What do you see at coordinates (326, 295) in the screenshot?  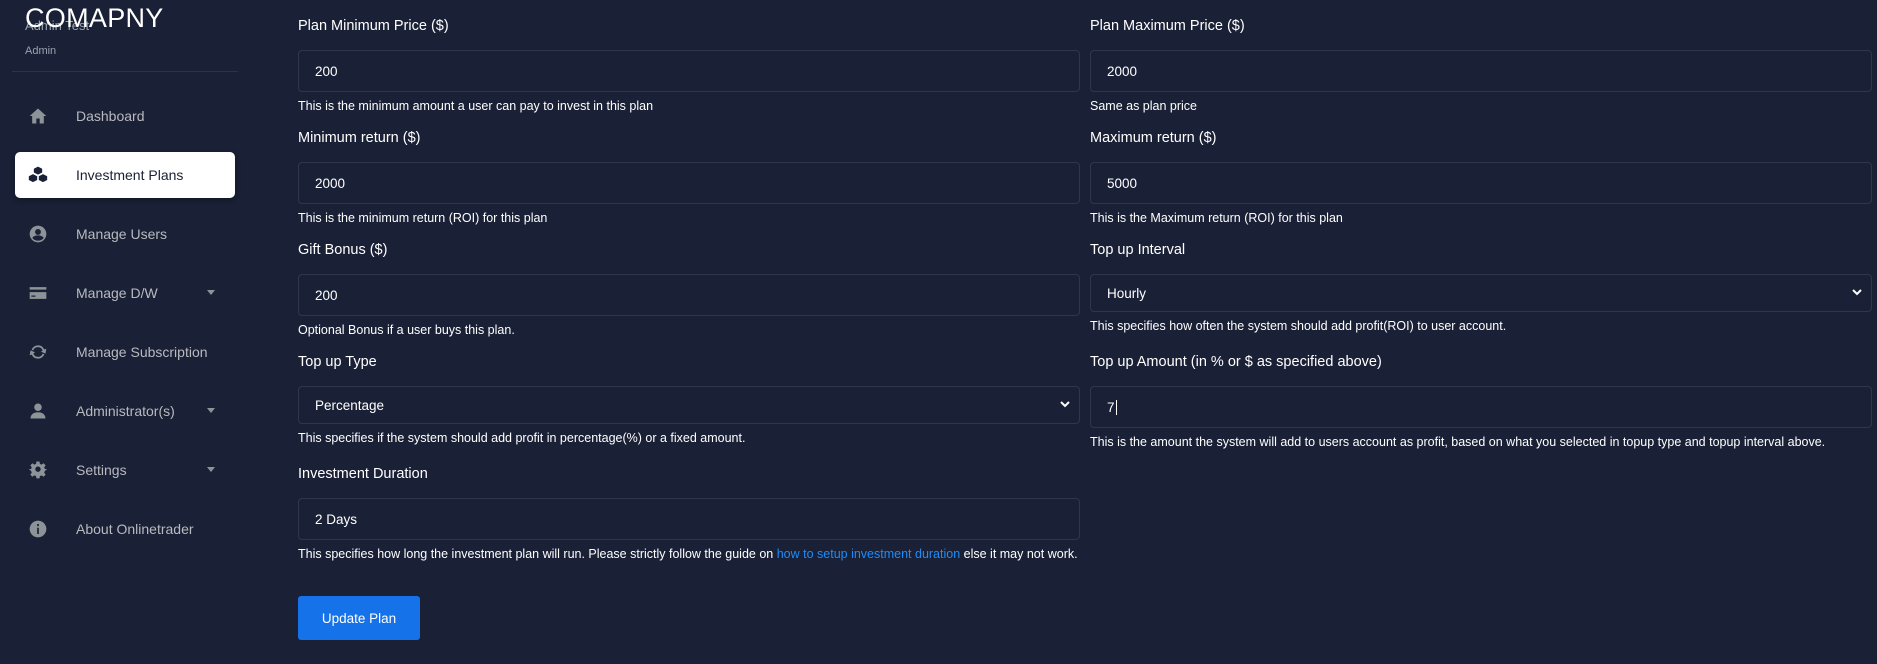 I see `gift-bonus-value: 200` at bounding box center [326, 295].